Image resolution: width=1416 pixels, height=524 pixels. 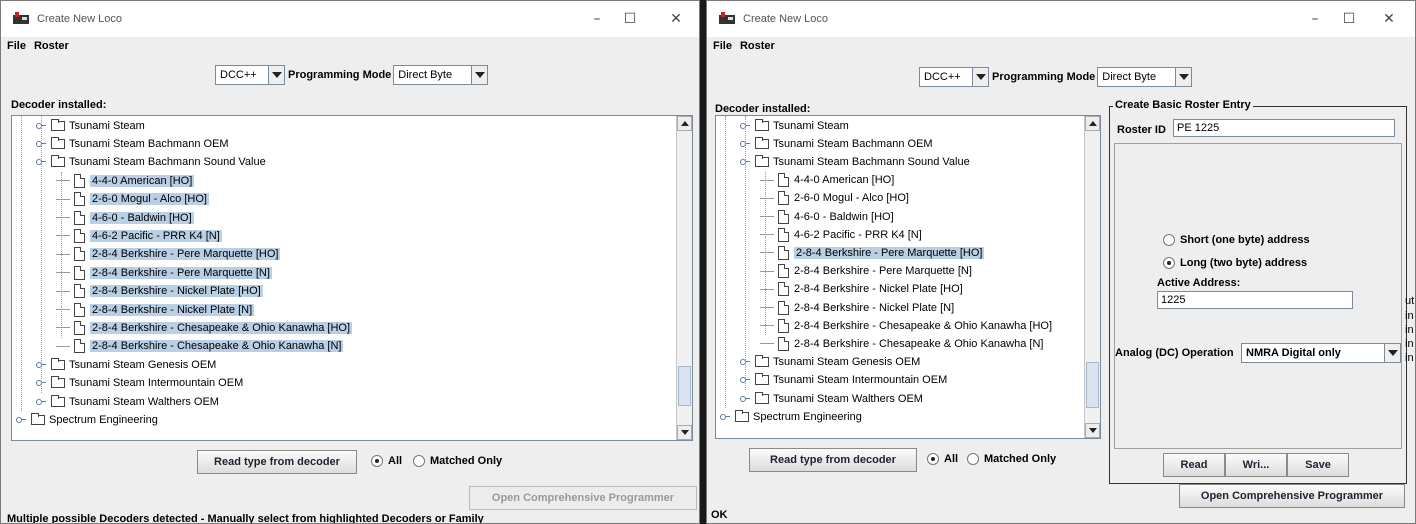 I want to click on radio-short-address: Short (one byte) address, so click(x=1236, y=240).